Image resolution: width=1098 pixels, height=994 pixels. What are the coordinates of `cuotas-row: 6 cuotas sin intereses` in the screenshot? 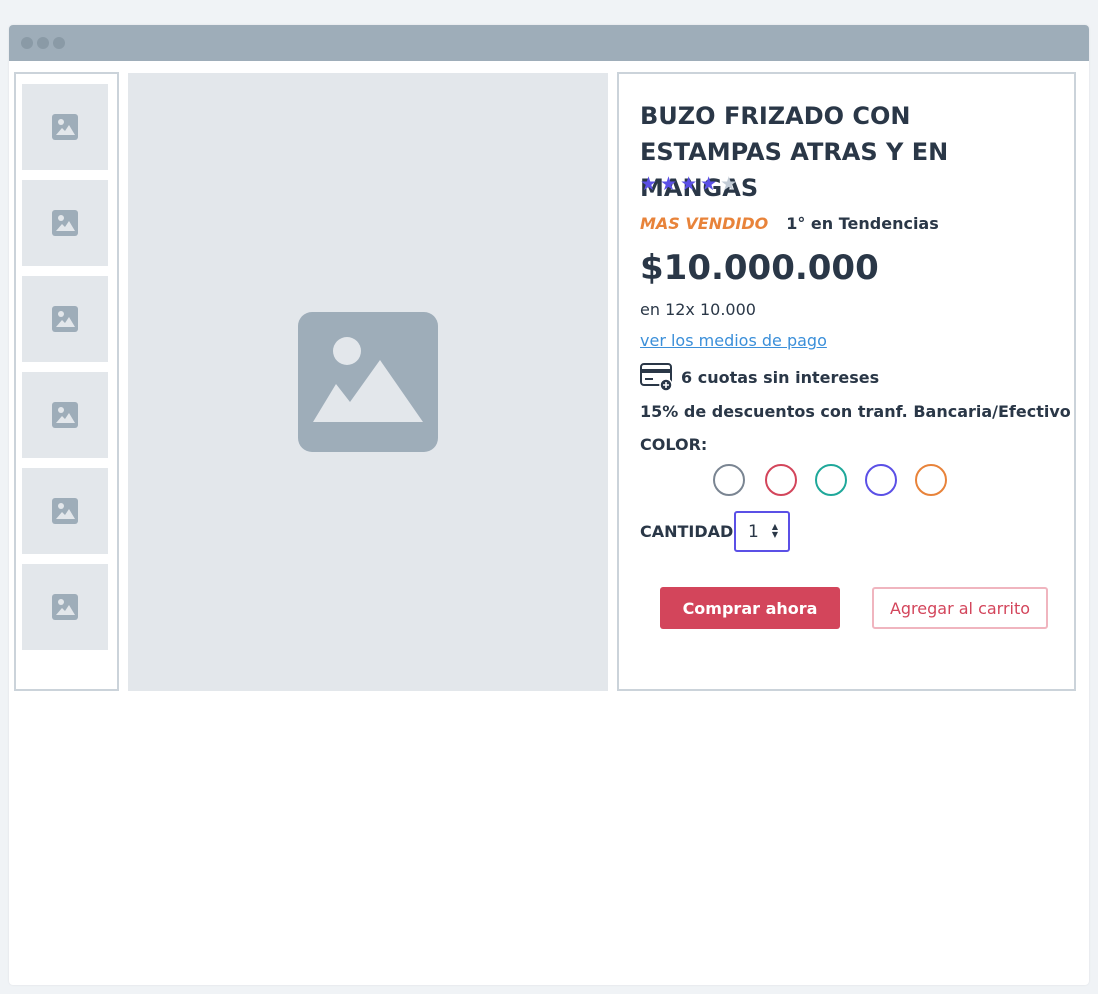 It's located at (759, 377).